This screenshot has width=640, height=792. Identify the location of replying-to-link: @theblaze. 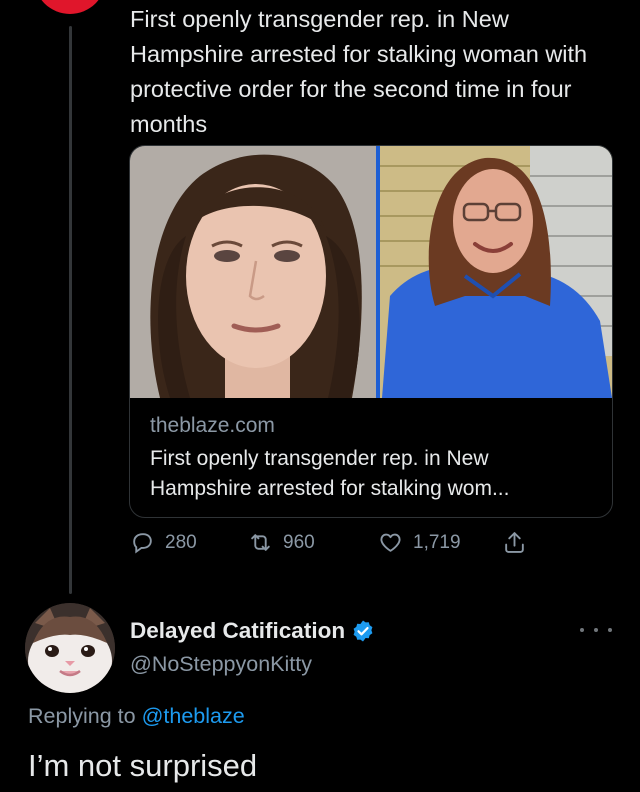
(193, 716).